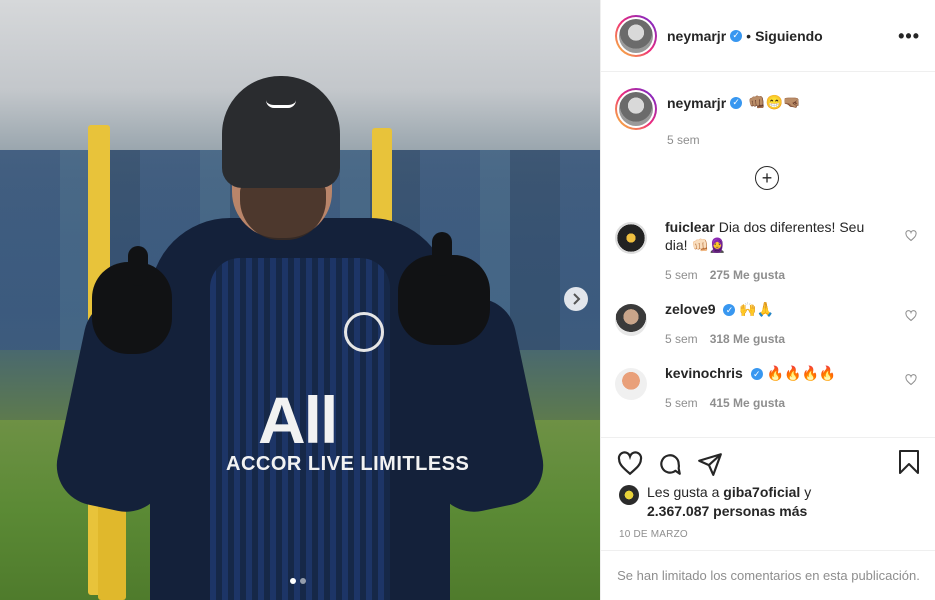 The image size is (935, 600). Describe the element at coordinates (801, 373) in the screenshot. I see `comment-text: 🔥🔥🔥🔥` at that location.